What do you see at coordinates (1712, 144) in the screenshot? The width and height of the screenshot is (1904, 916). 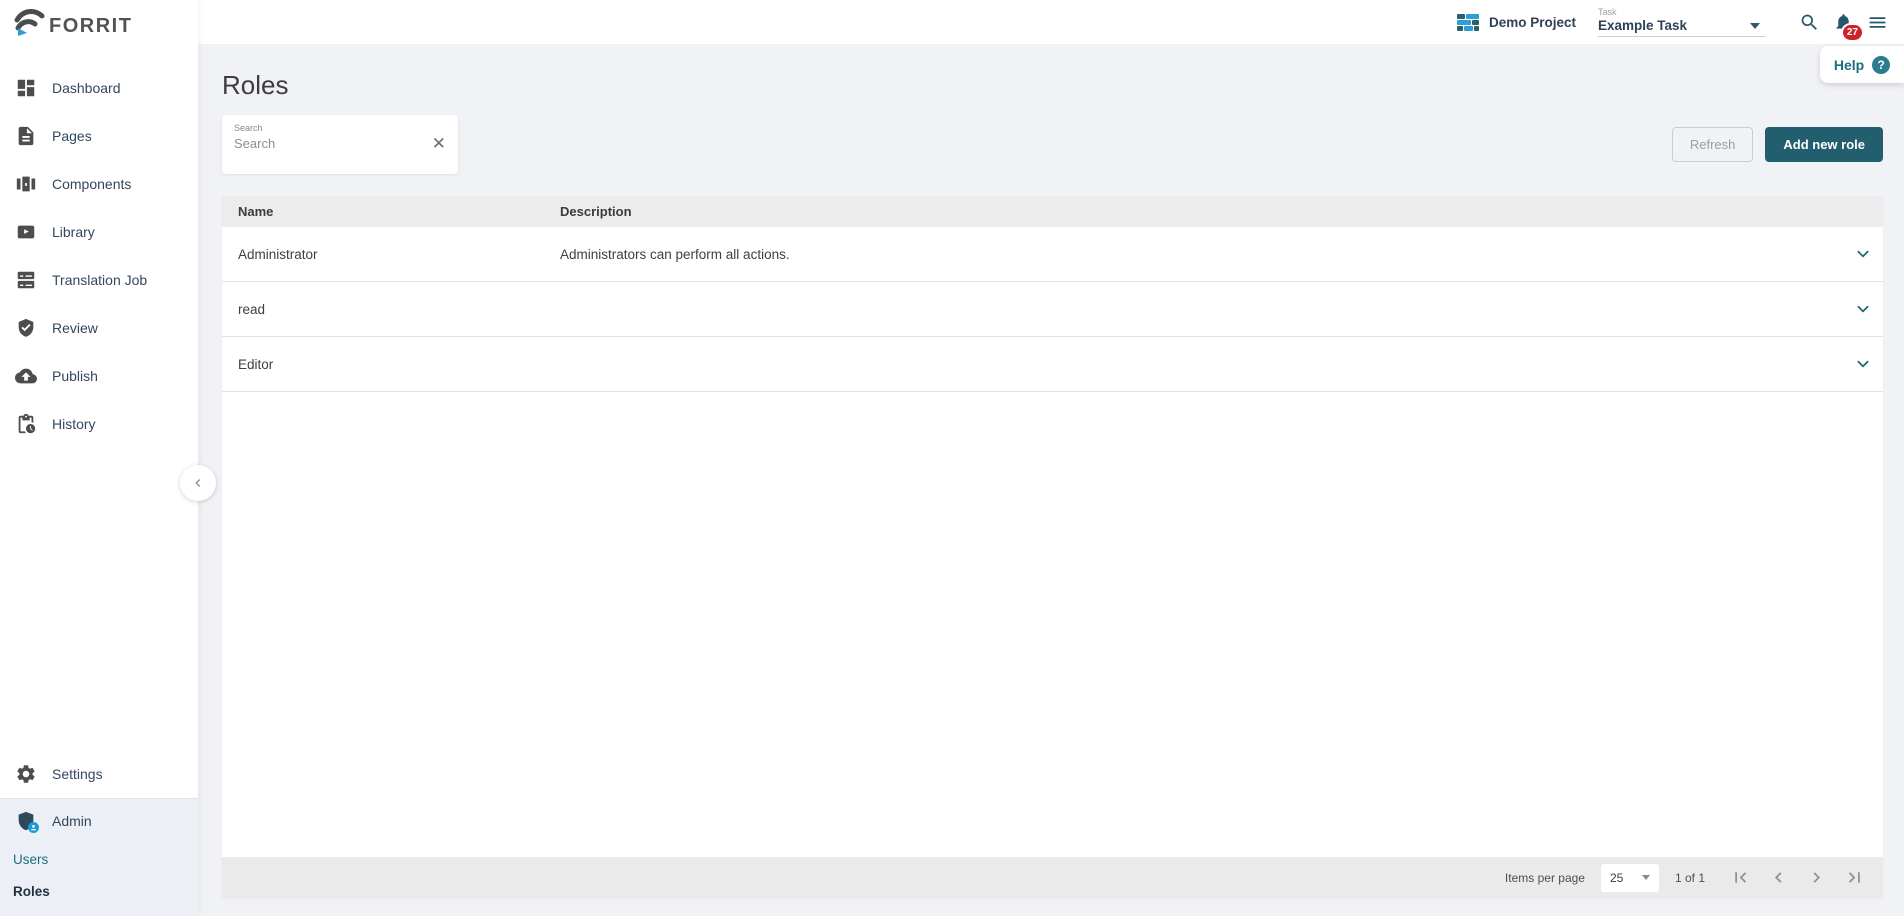 I see `refresh-button: Refresh` at bounding box center [1712, 144].